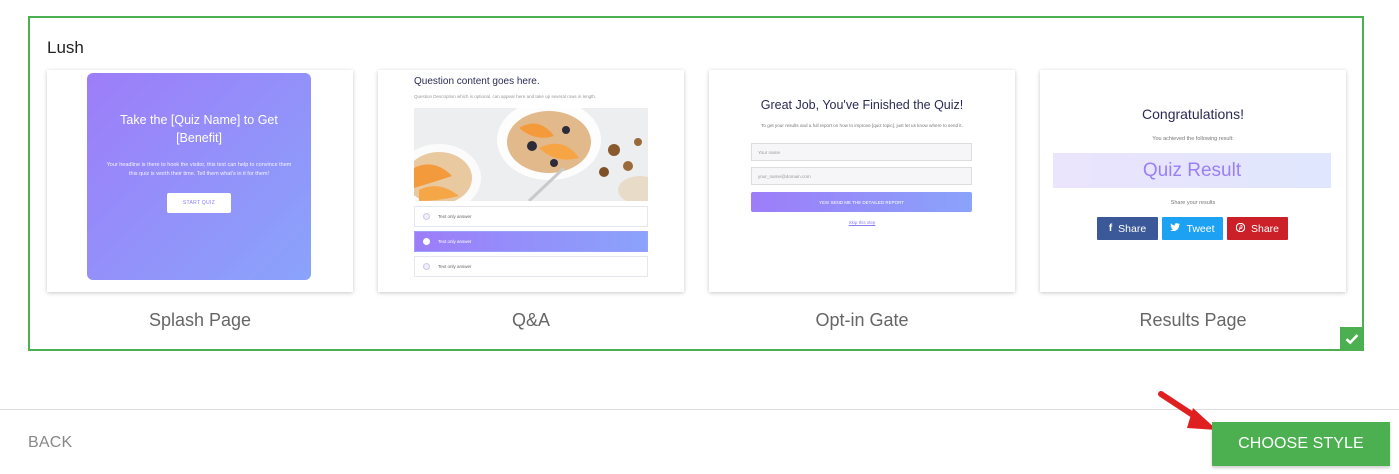  Describe the element at coordinates (1193, 139) in the screenshot. I see `results-subheading: You achieved the following result:` at that location.